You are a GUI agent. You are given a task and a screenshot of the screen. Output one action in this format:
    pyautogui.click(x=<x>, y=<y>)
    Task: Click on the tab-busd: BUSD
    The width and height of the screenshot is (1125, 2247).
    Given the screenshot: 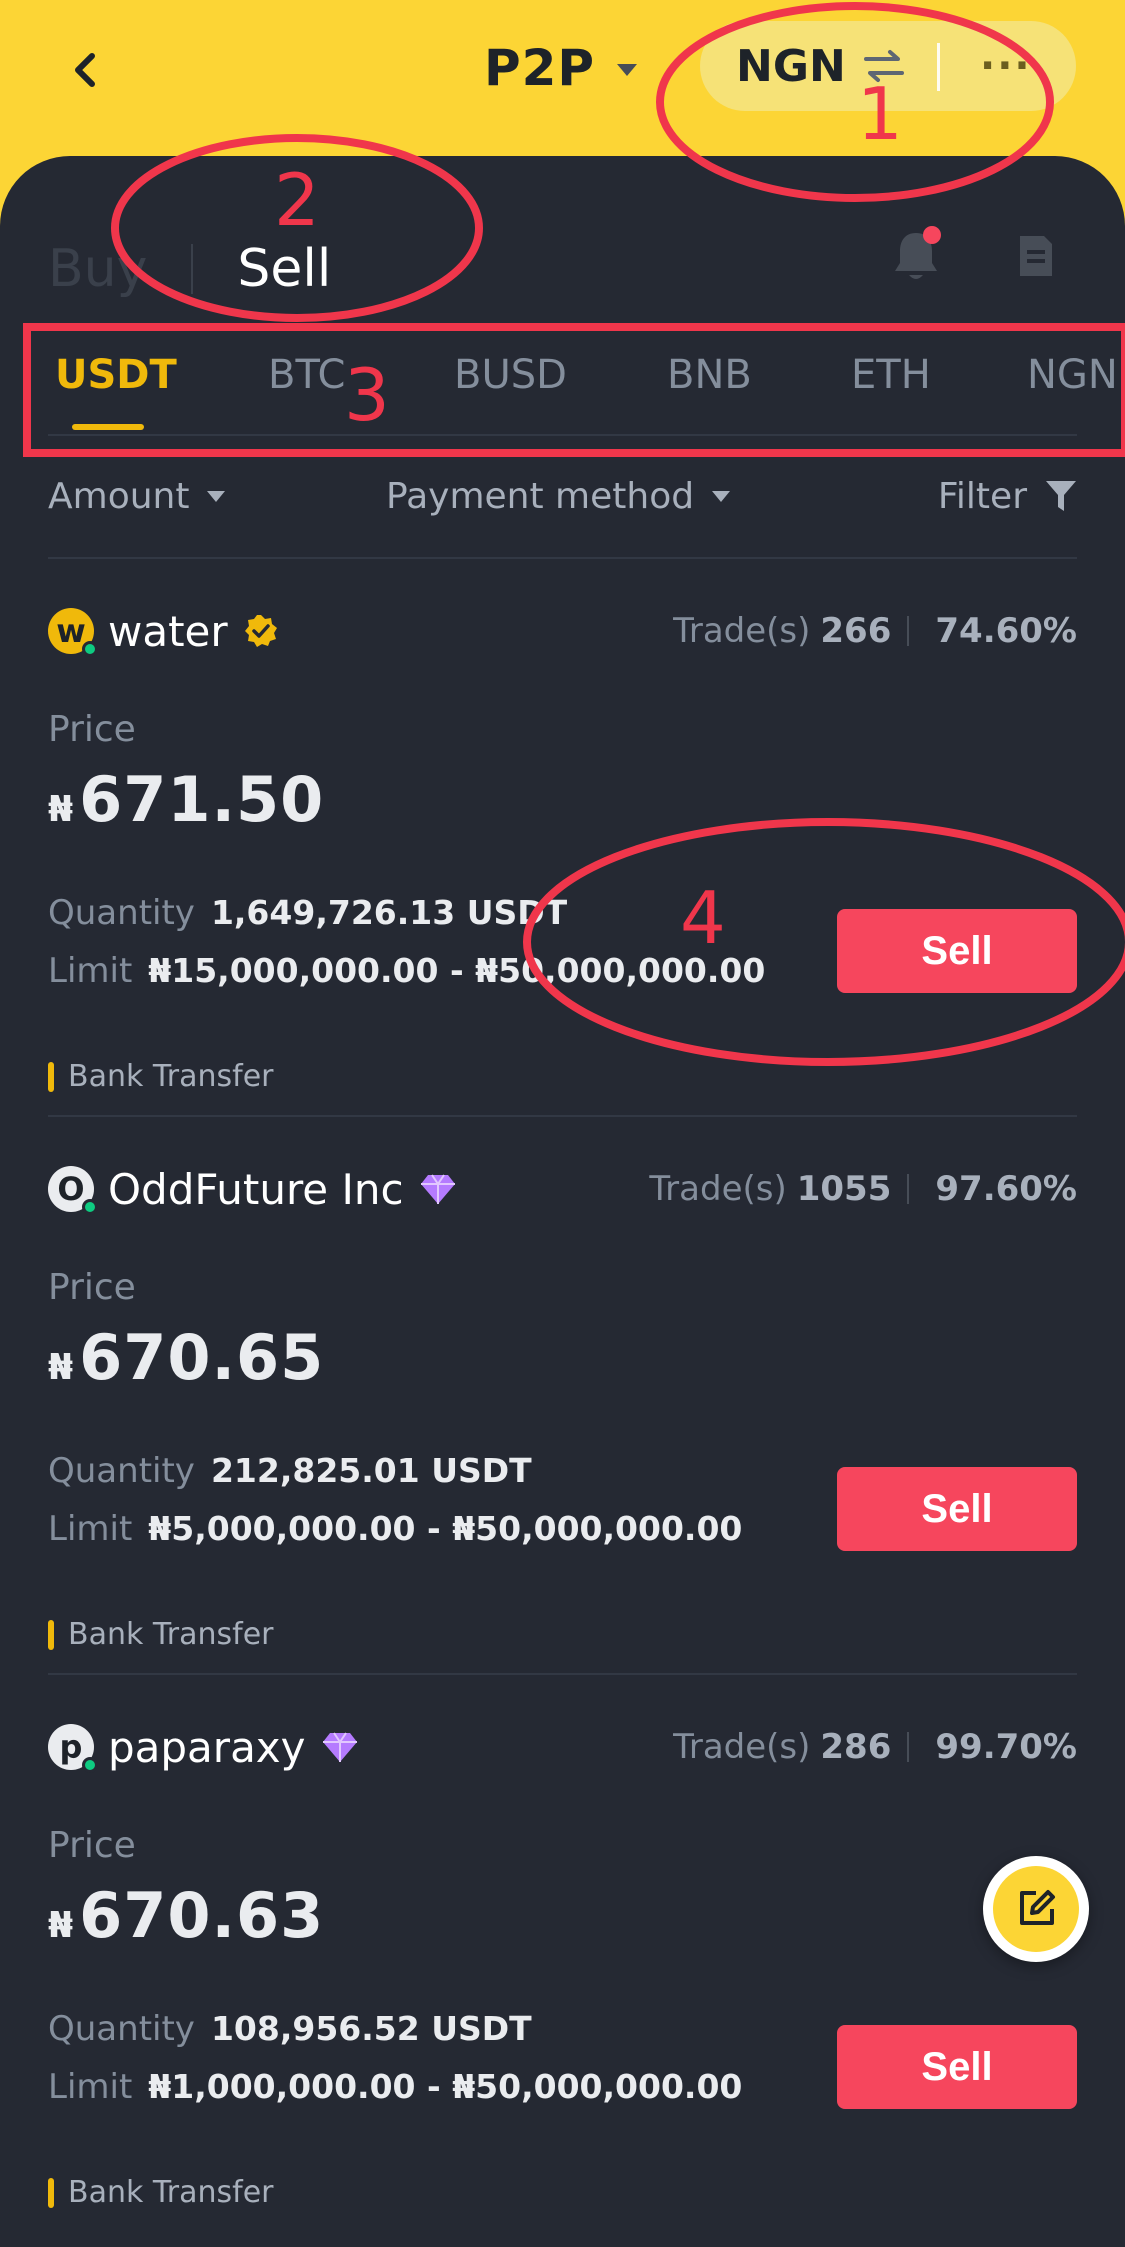 What is the action you would take?
    pyautogui.click(x=510, y=375)
    